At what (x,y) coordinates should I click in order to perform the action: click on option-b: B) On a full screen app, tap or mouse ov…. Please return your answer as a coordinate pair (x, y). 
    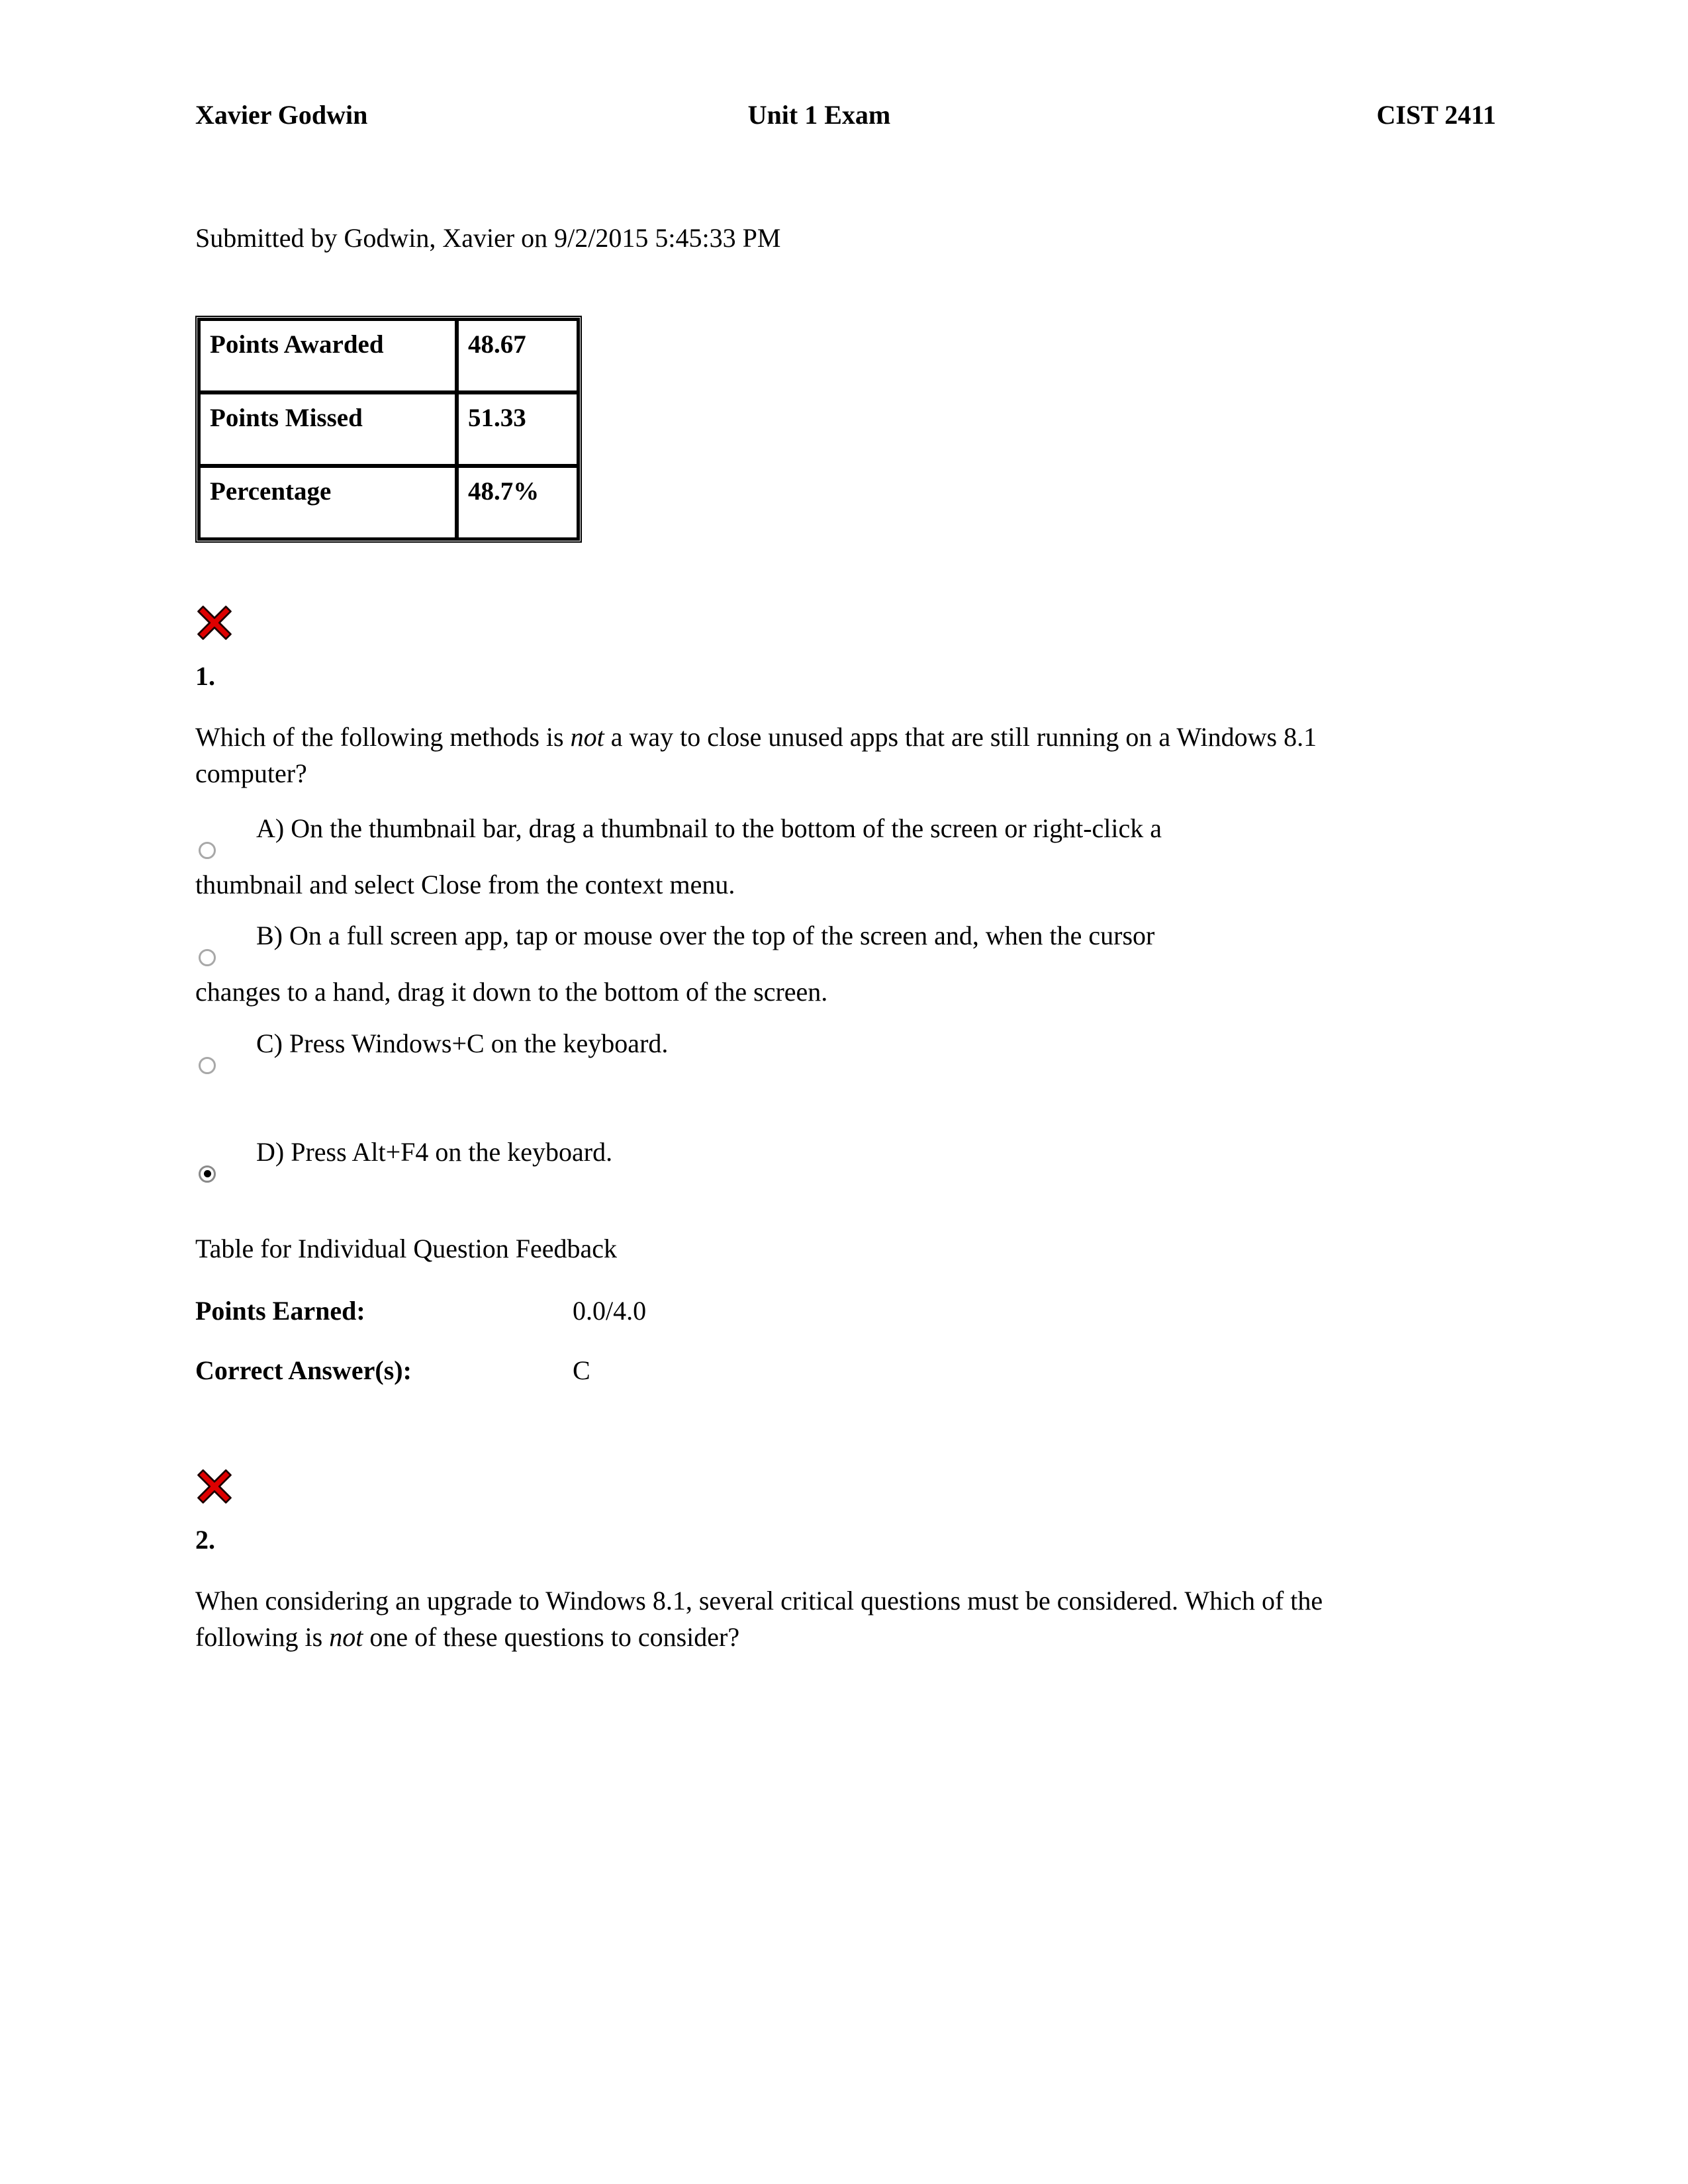
    Looking at the image, I should click on (845, 963).